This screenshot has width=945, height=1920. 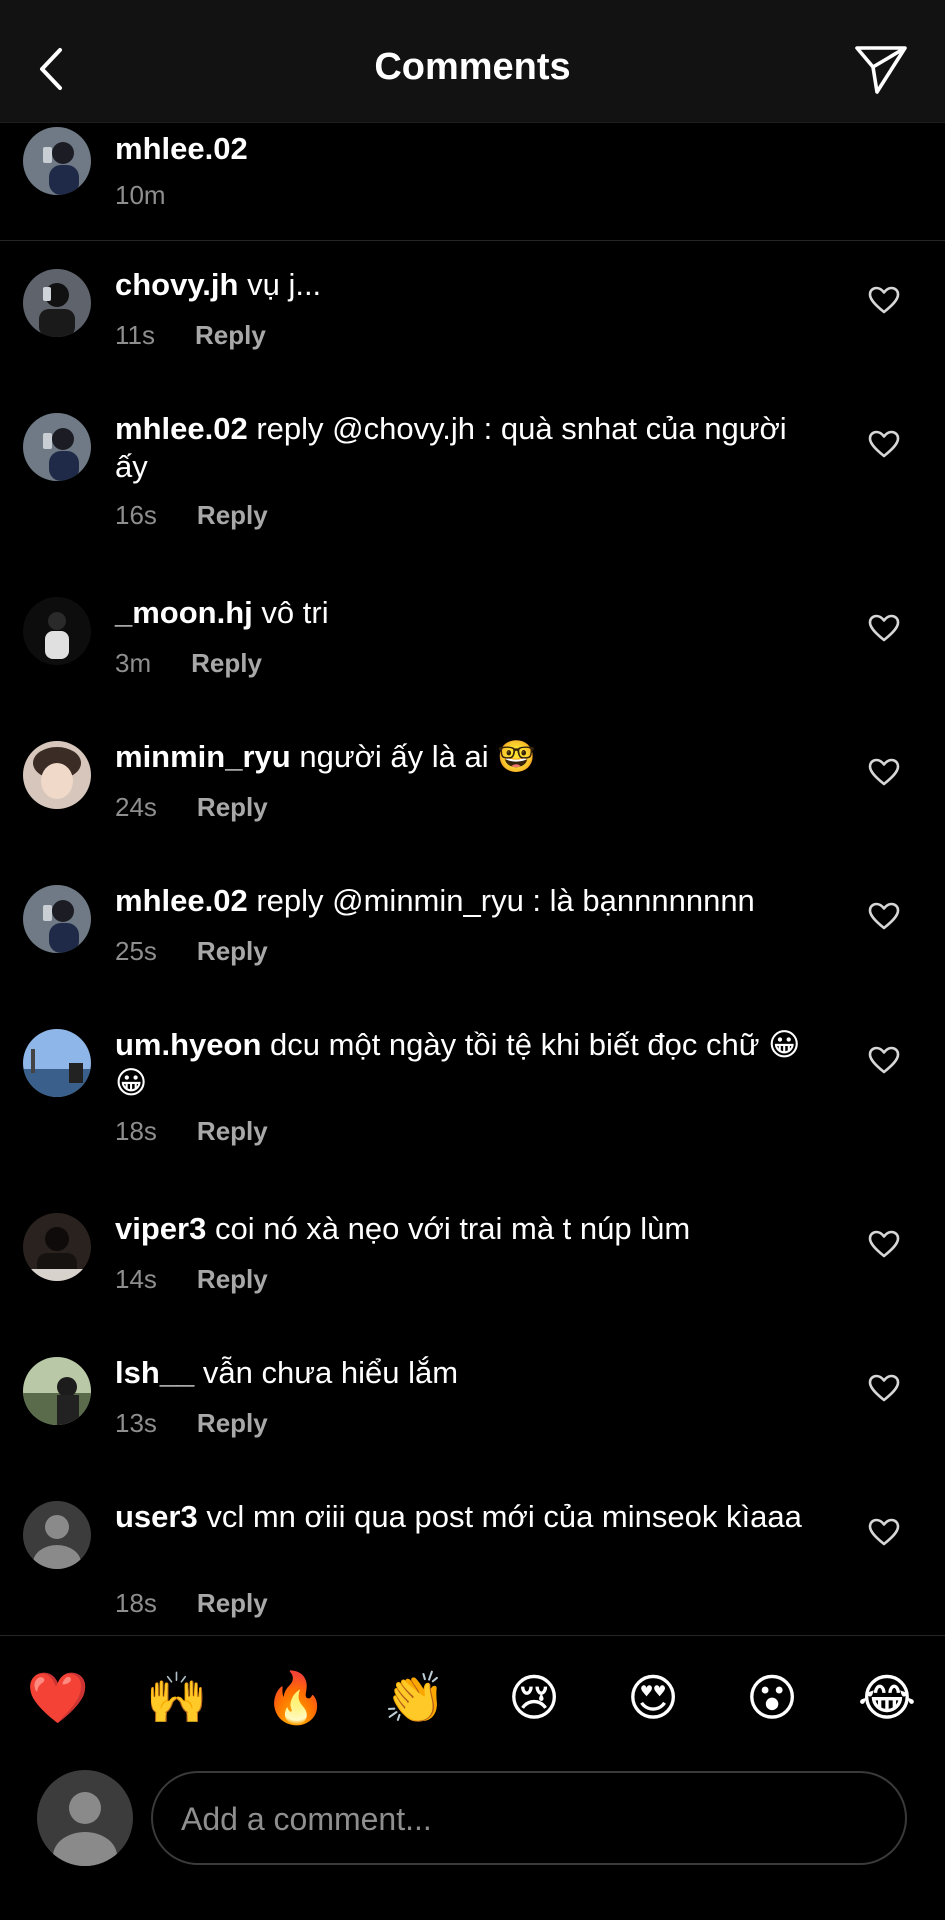 I want to click on emoji-surprised-button: 😮, so click(x=772, y=1698).